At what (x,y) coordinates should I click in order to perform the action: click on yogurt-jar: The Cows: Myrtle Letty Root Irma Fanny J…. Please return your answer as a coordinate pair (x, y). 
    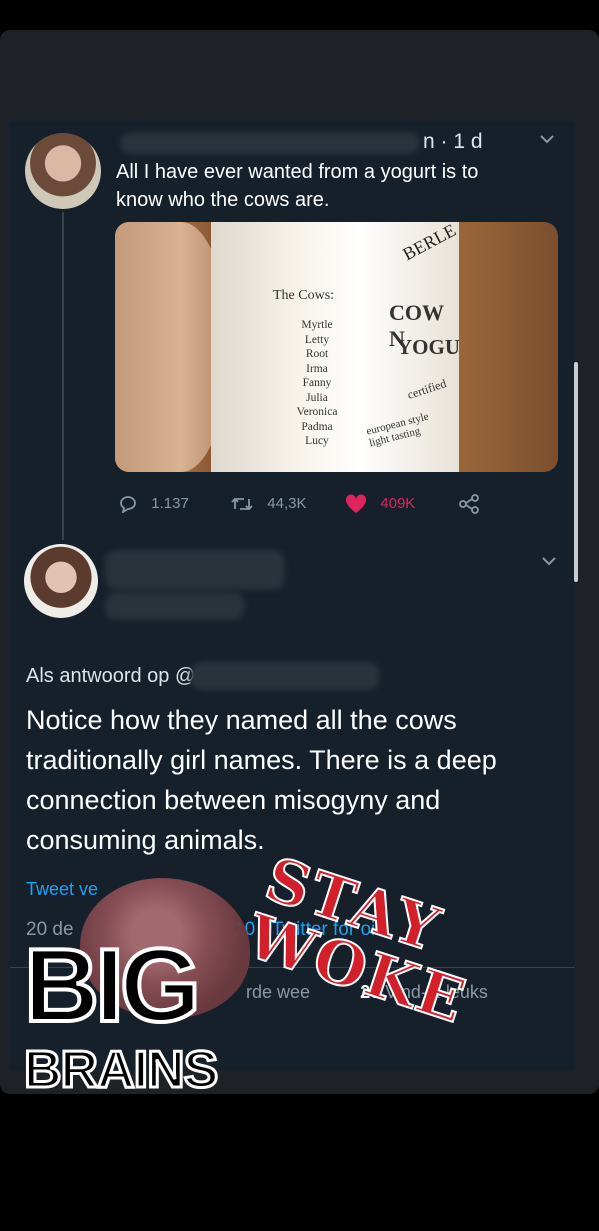
    Looking at the image, I should click on (335, 347).